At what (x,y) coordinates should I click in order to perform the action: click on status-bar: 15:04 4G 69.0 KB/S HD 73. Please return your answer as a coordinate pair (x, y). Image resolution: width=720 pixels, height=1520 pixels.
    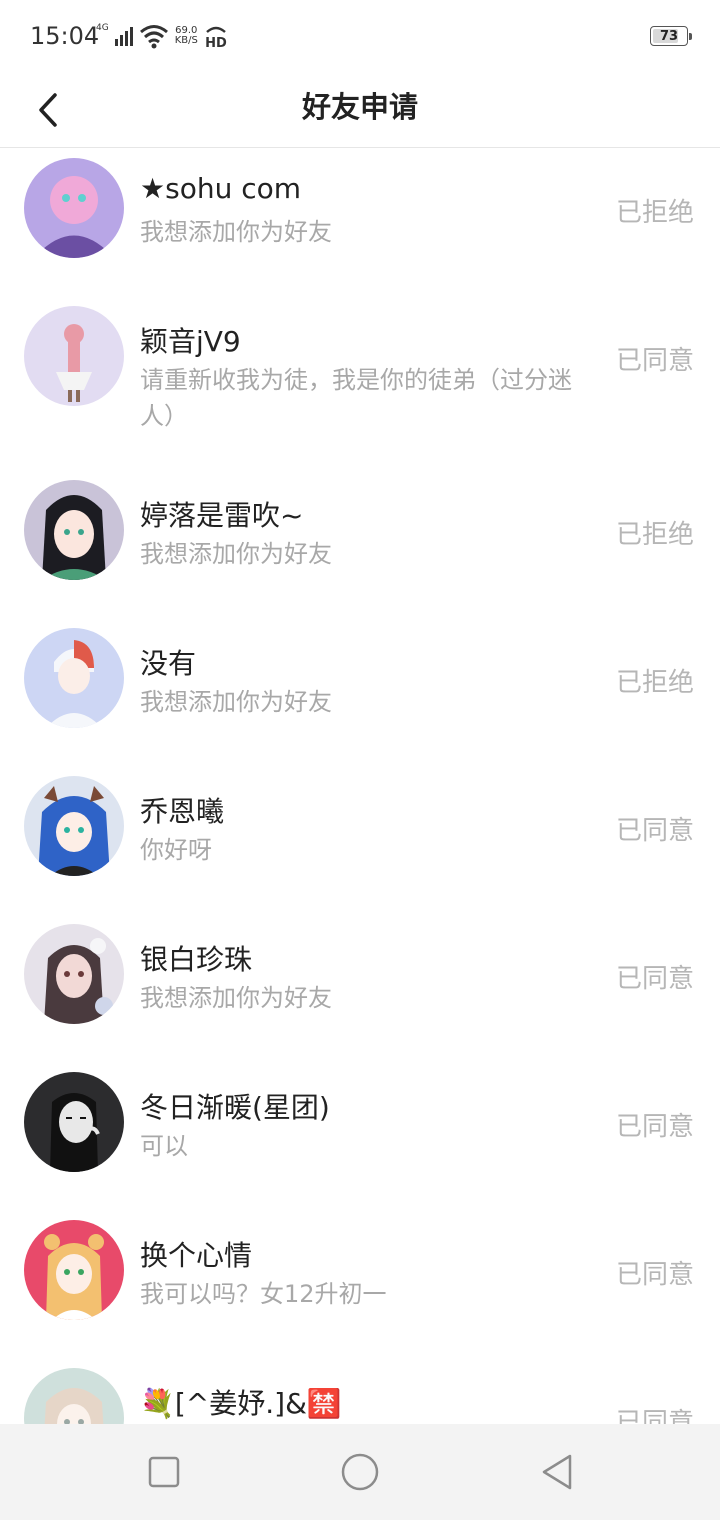
    Looking at the image, I should click on (360, 36).